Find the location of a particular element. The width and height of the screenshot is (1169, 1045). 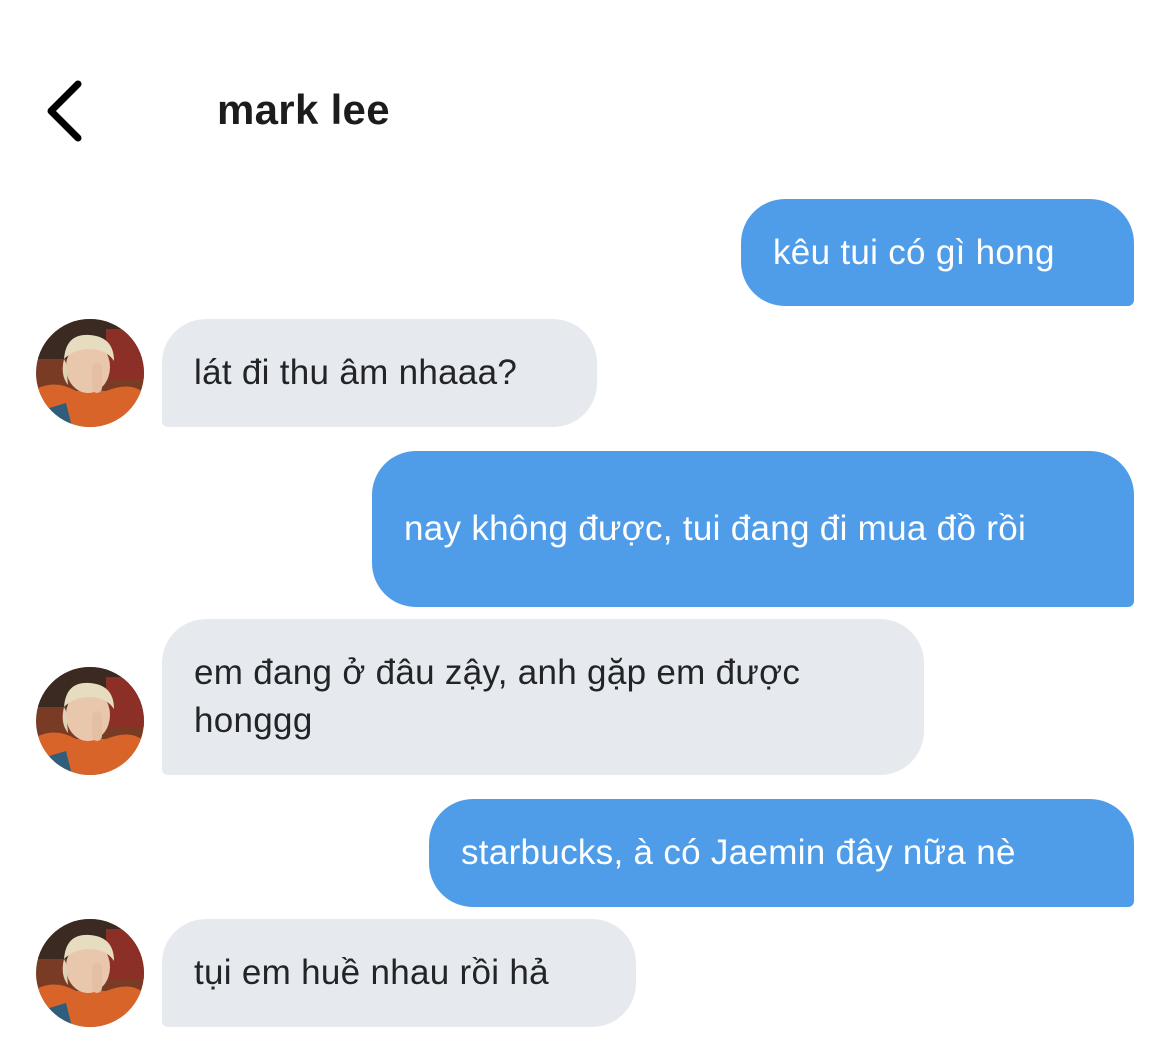

message-text: kêu tui có gì hong is located at coordinates (914, 252).